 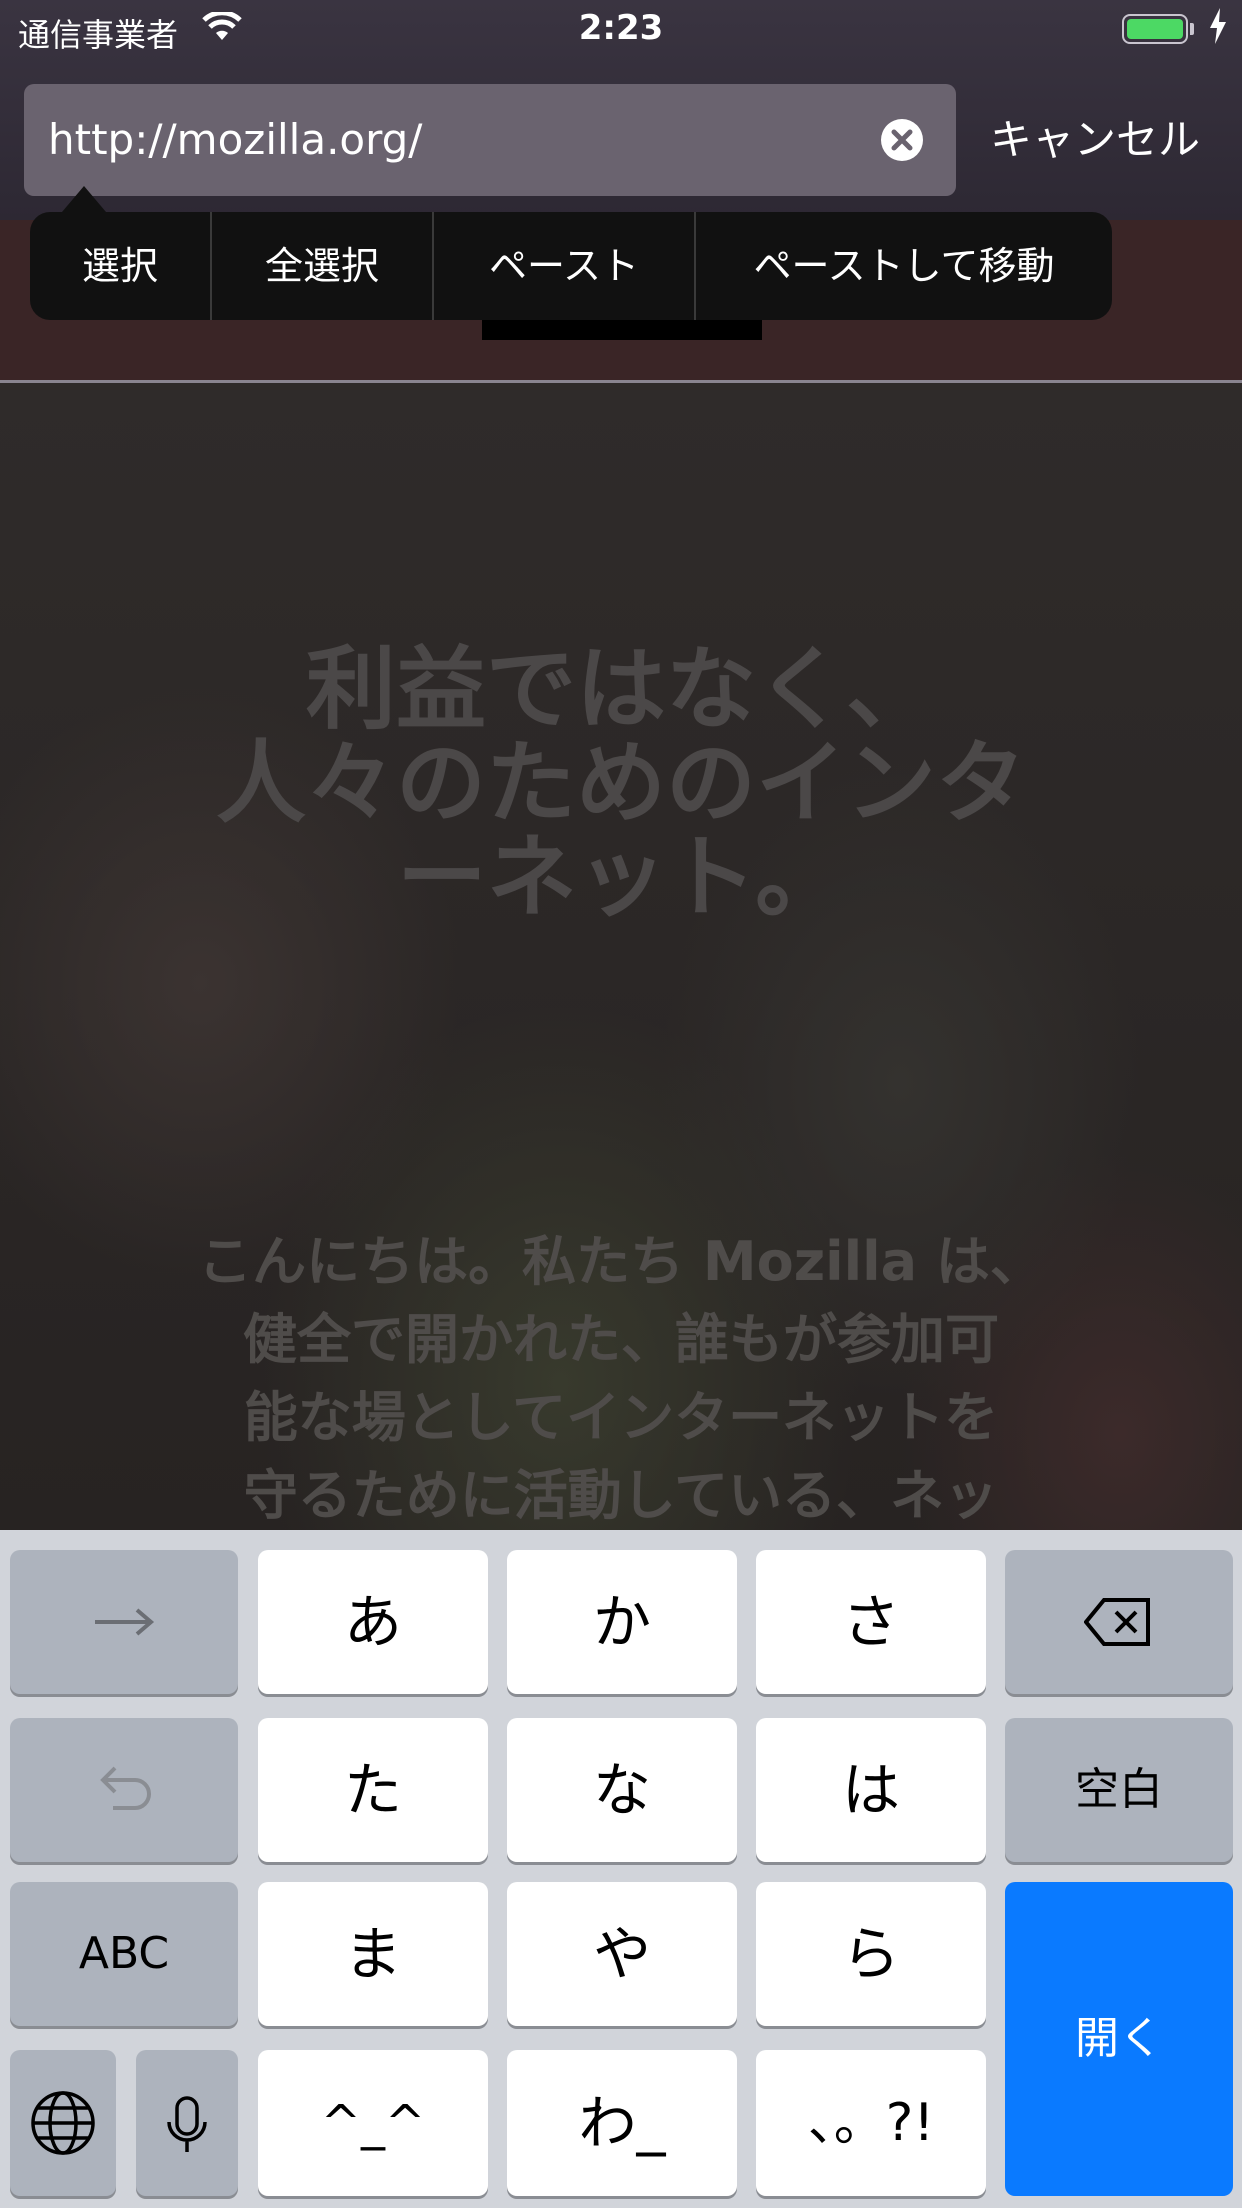 I want to click on edit-menu: 選択 全選択 ペースト ペーストして移動, so click(x=571, y=266).